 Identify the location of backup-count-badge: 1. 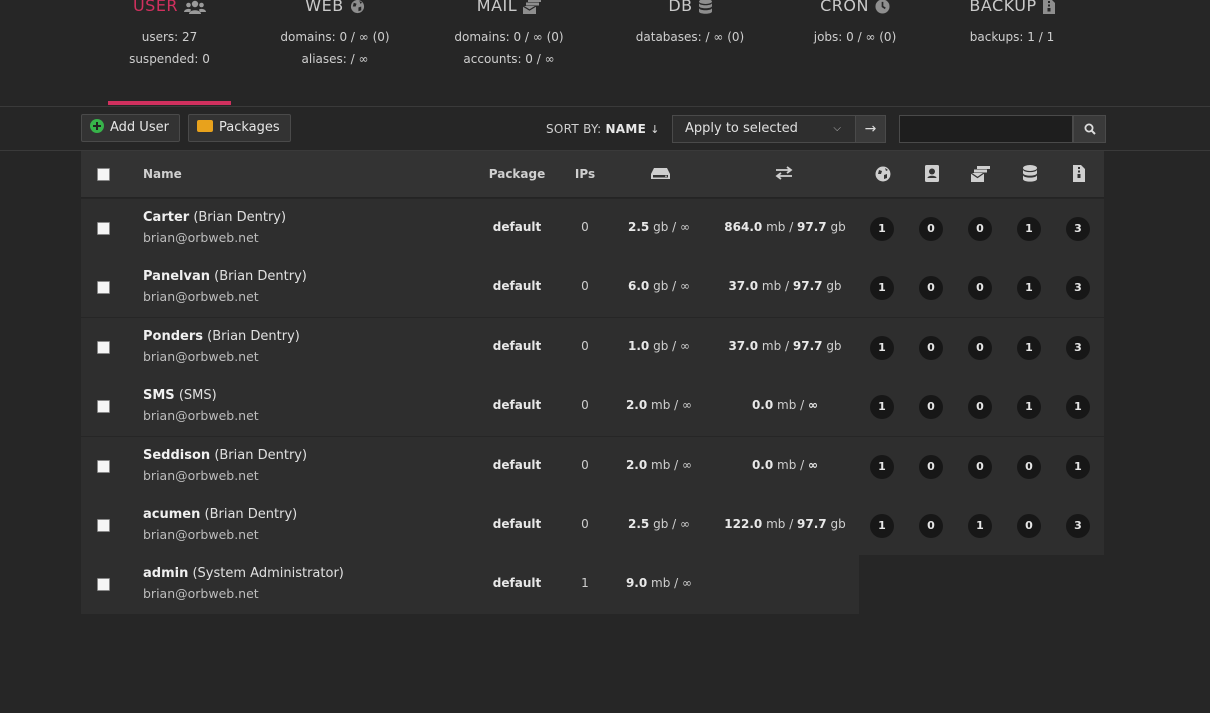
(1078, 407).